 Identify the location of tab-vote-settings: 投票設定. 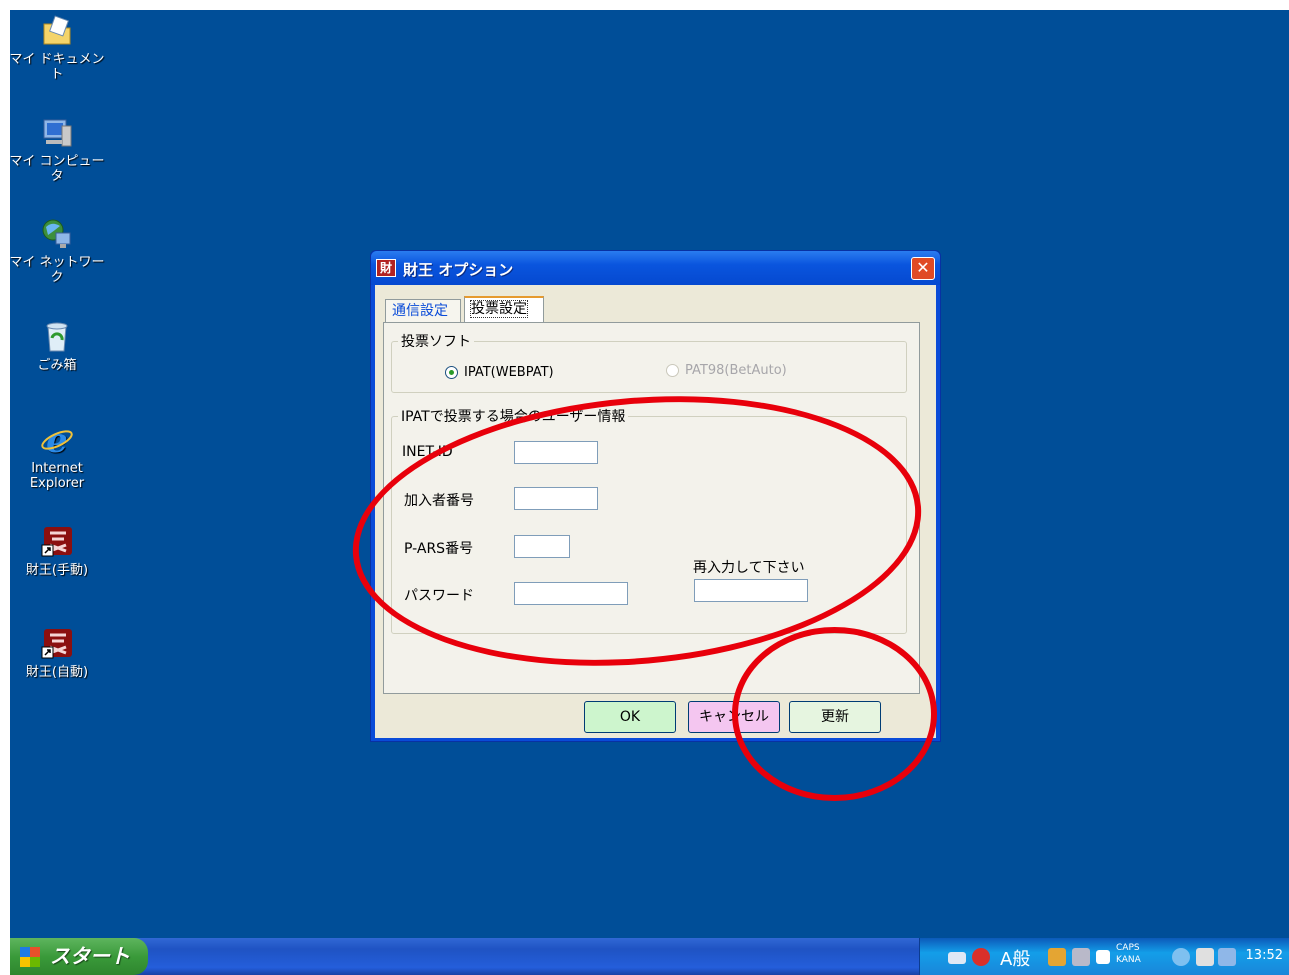
(504, 309).